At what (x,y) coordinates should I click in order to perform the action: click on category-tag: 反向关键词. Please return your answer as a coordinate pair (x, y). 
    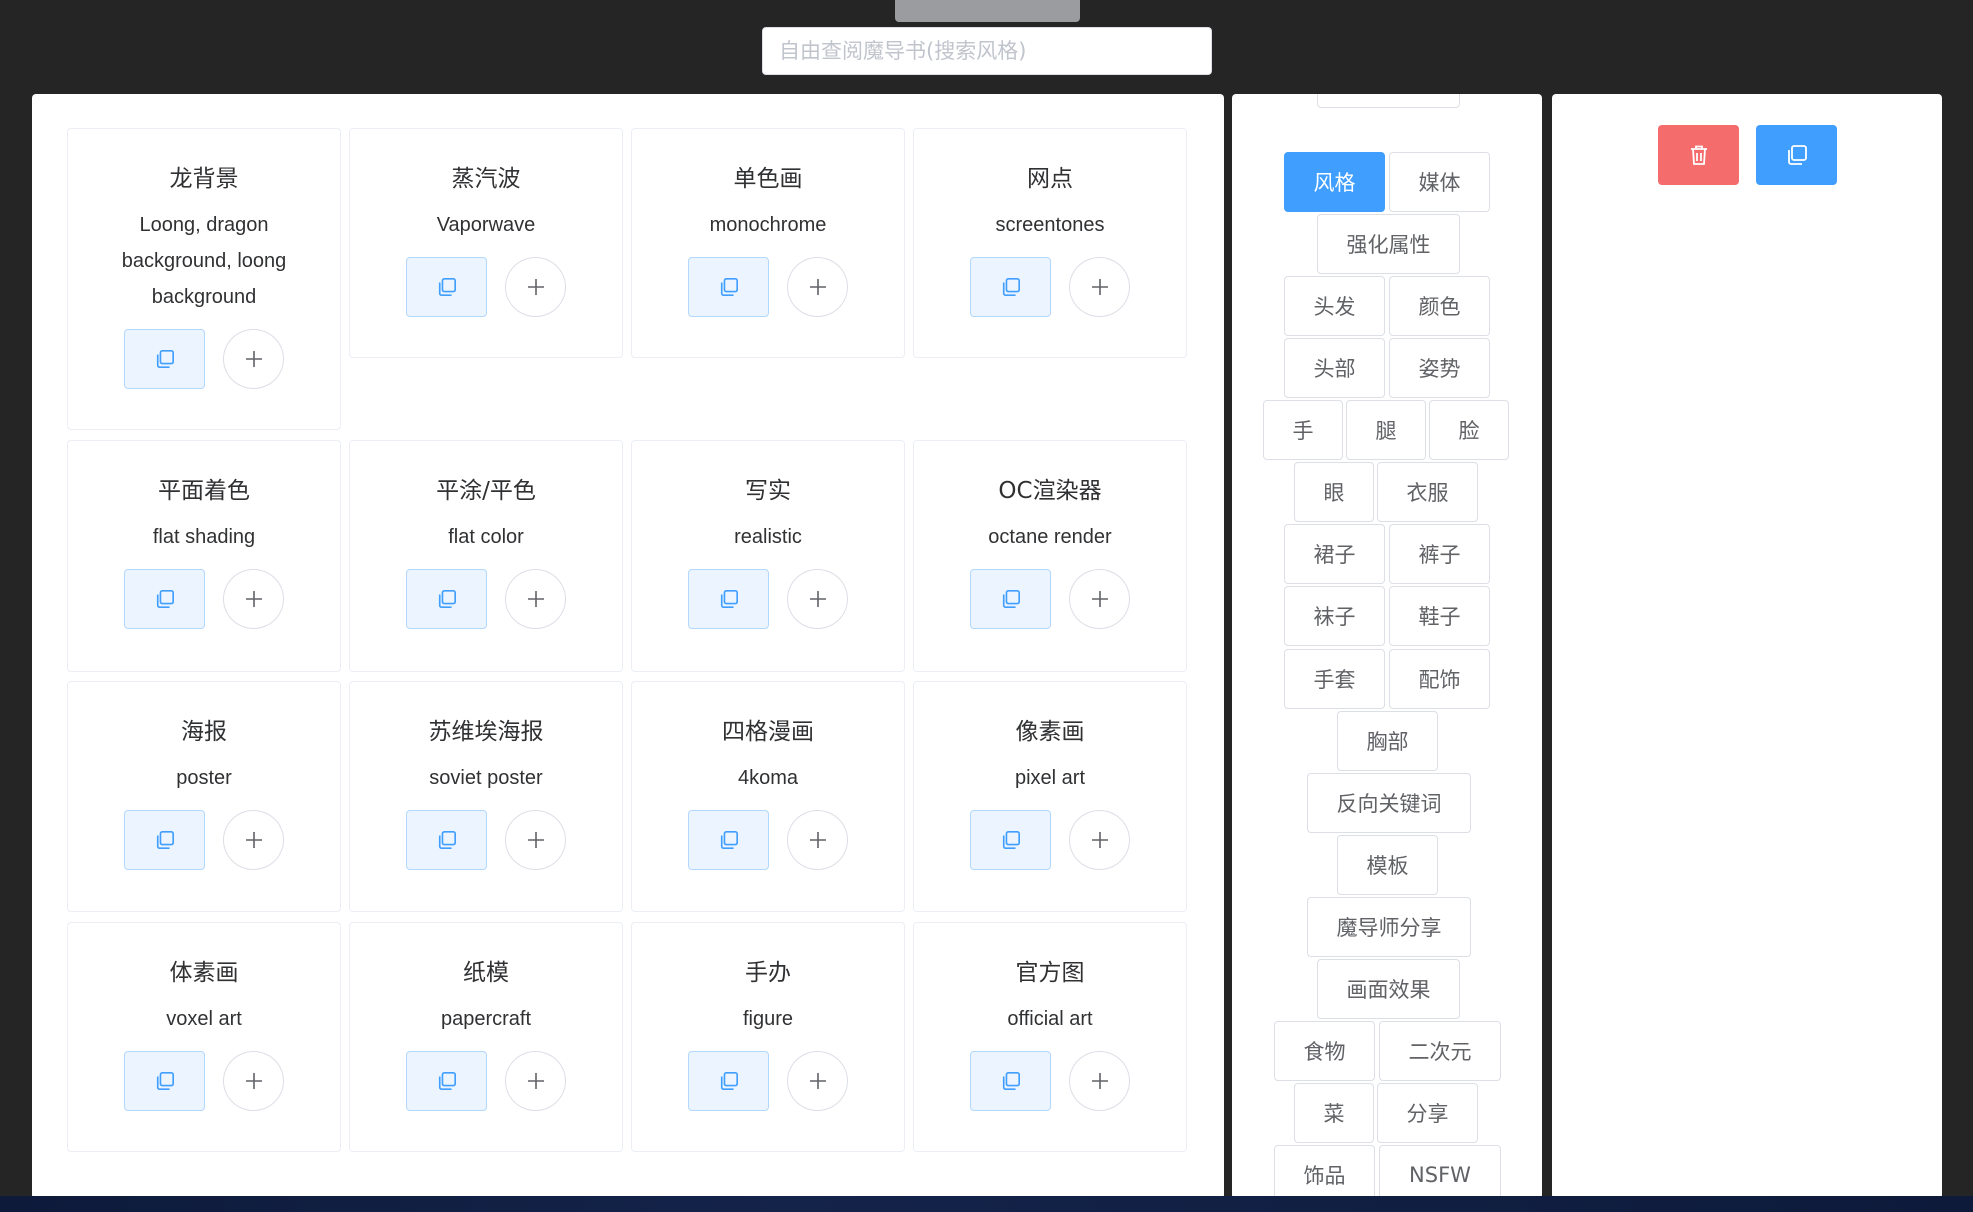
    Looking at the image, I should click on (1389, 803).